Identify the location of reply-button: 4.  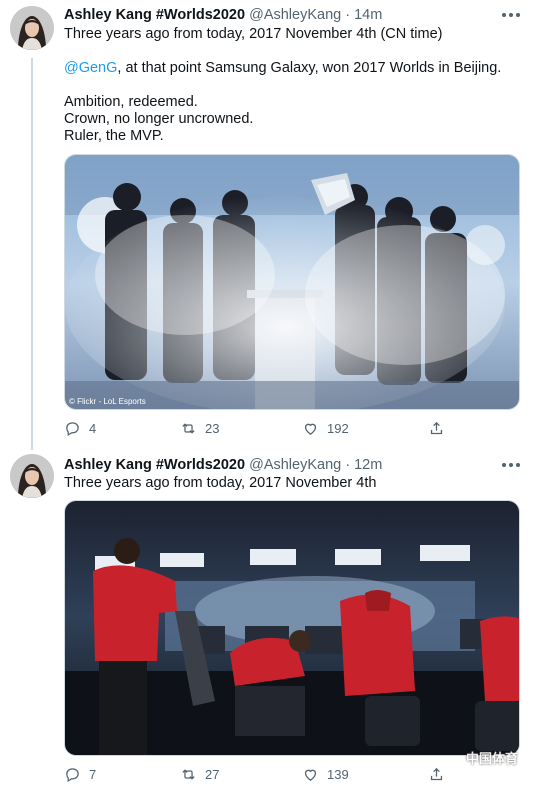
(80, 428).